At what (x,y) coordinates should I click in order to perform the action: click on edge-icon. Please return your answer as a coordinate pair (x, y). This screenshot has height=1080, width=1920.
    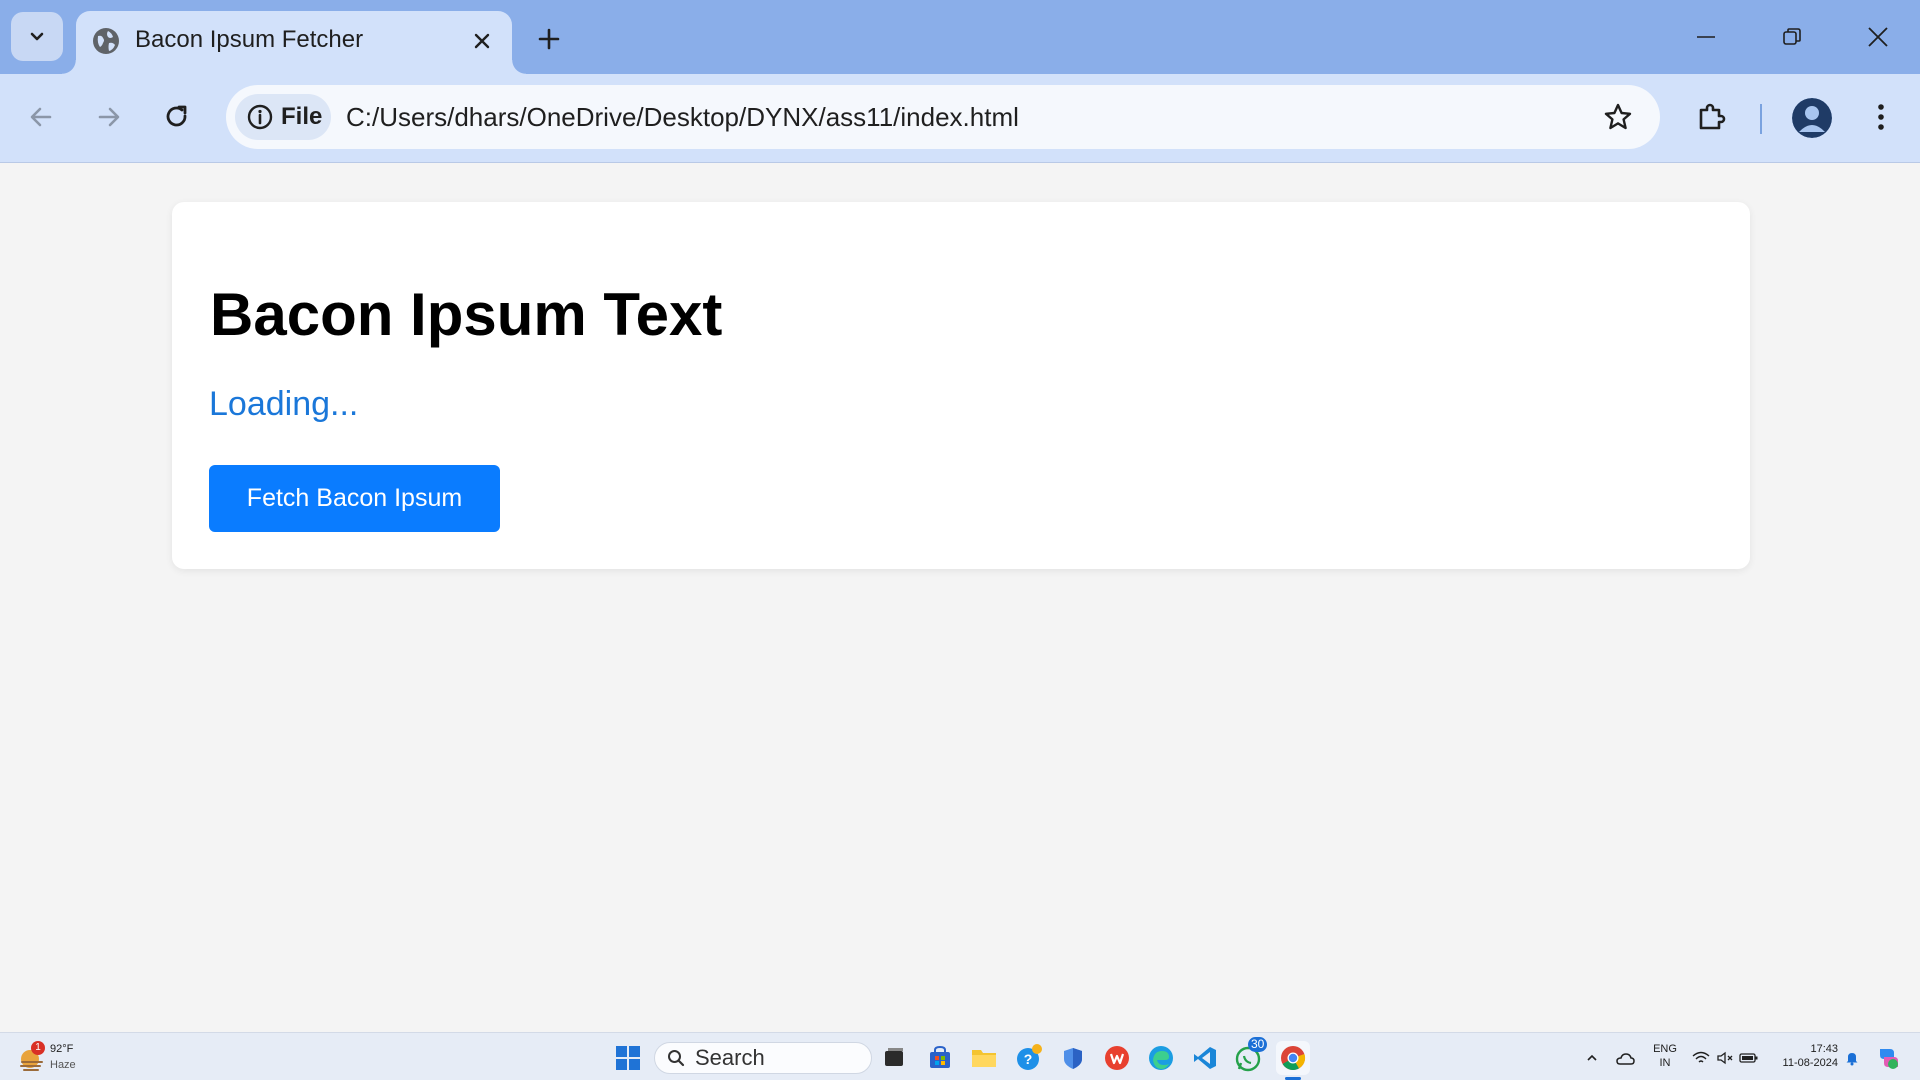
    Looking at the image, I should click on (1161, 1058).